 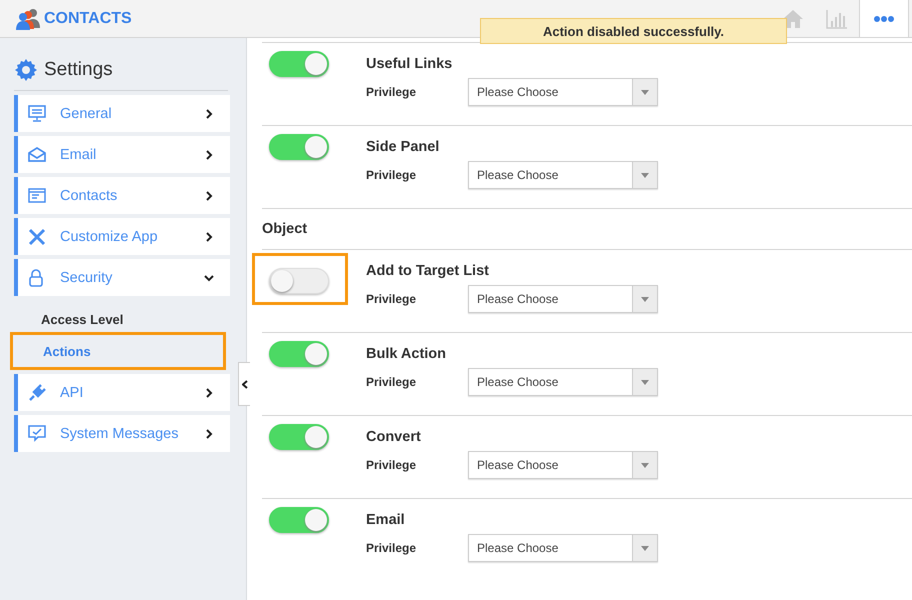 I want to click on action-name: Side Panel, so click(x=403, y=147).